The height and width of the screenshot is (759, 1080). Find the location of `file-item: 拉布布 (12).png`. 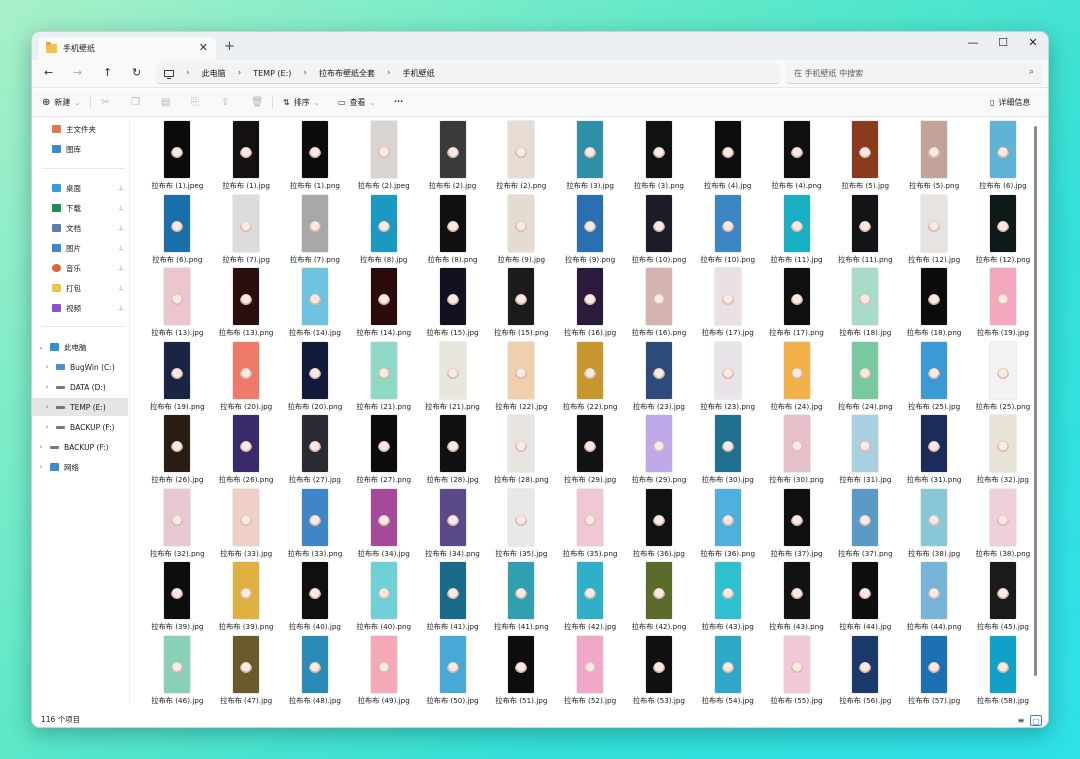

file-item: 拉布布 (12).png is located at coordinates (1003, 231).